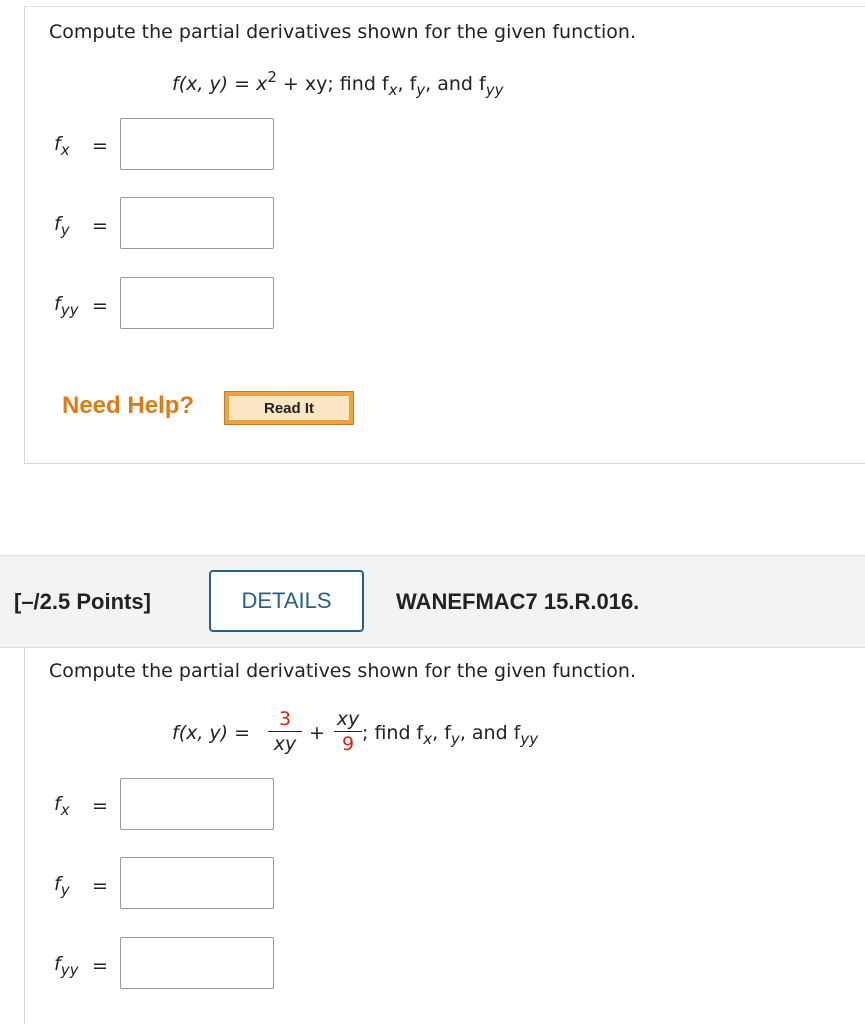 Image resolution: width=865 pixels, height=1024 pixels. I want to click on fyy2-sub: yy, so click(69, 970).